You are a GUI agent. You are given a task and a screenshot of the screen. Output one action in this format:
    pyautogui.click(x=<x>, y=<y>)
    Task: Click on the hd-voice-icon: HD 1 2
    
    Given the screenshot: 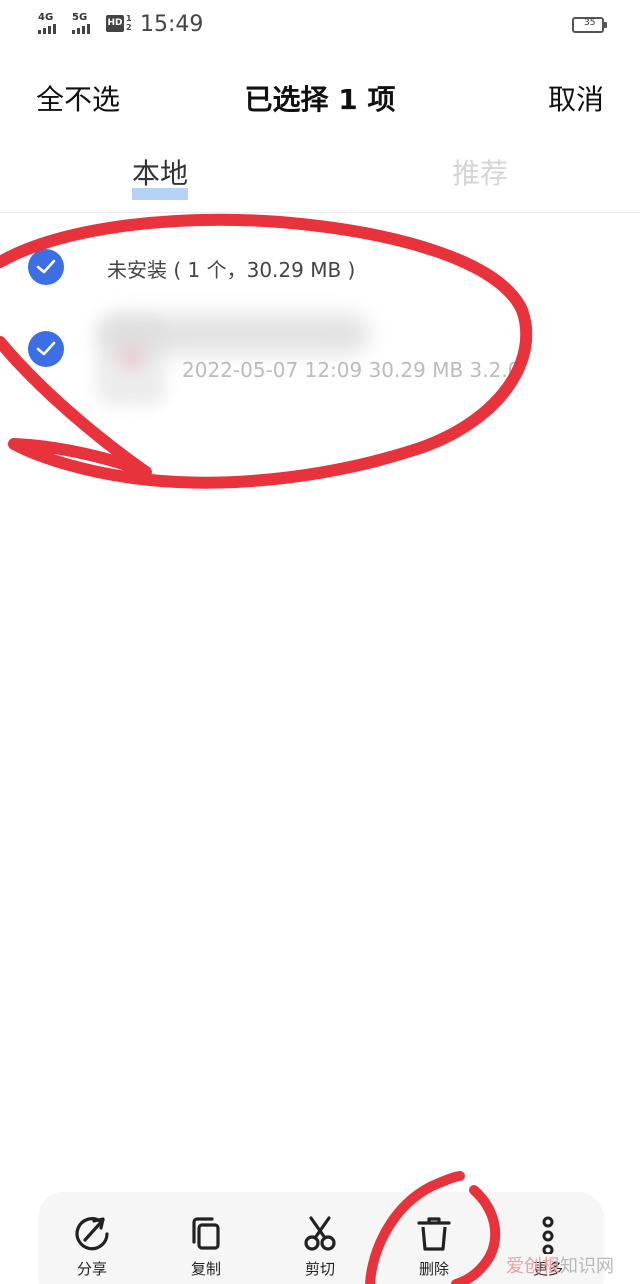 What is the action you would take?
    pyautogui.click(x=121, y=24)
    